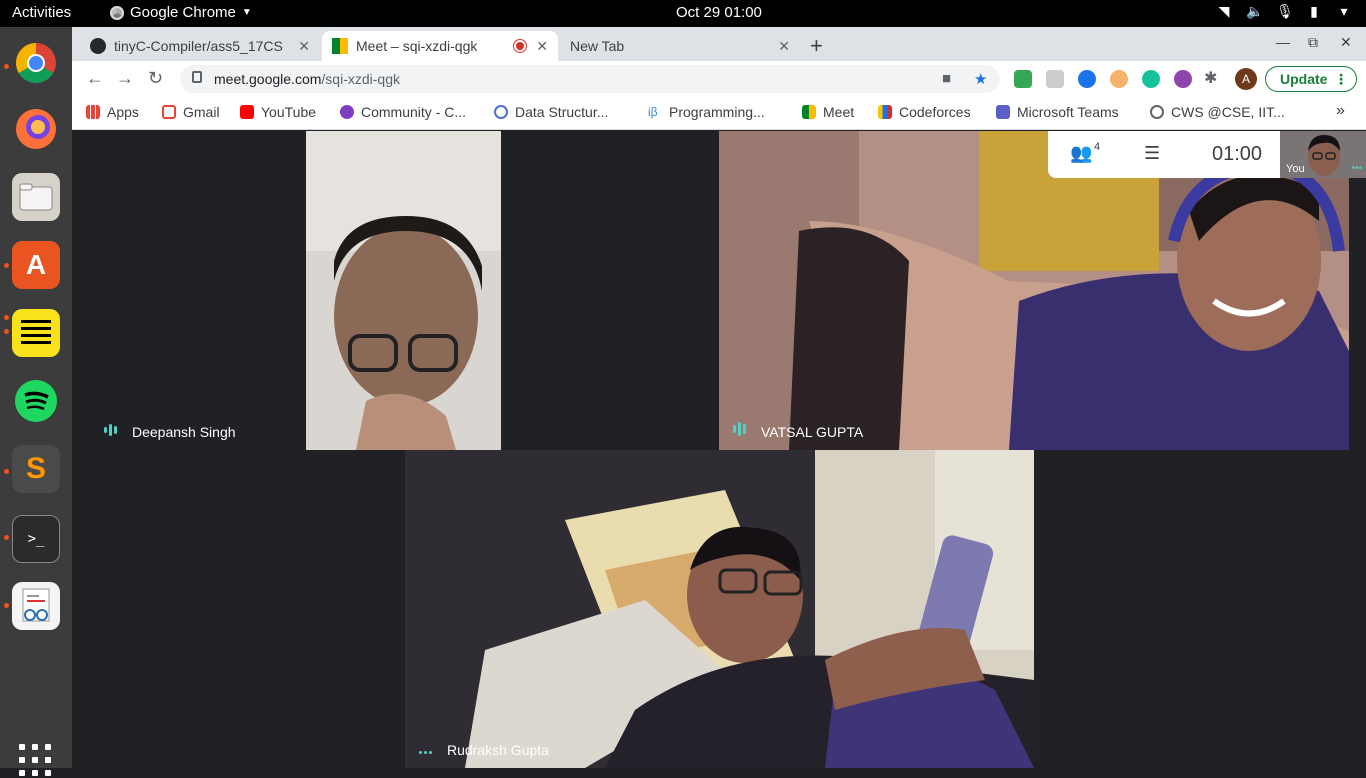  I want to click on tab-new-tab: New Tab ✕, so click(680, 46).